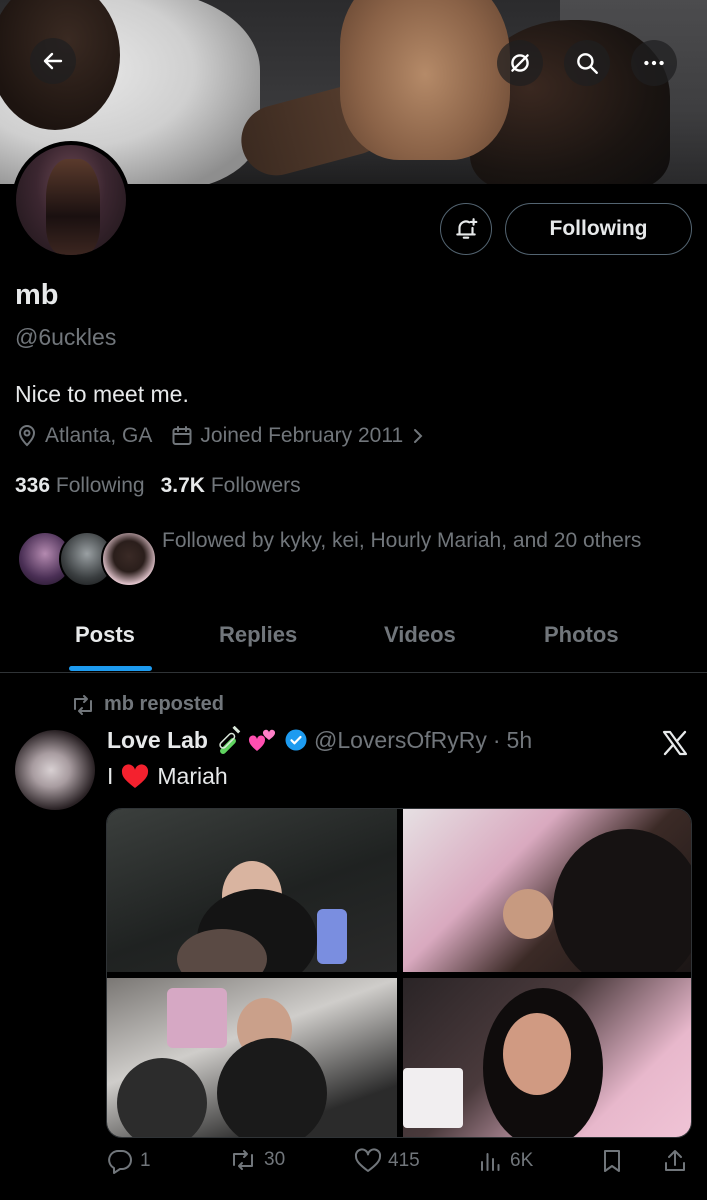 Image resolution: width=707 pixels, height=1200 pixels. I want to click on verified-icon, so click(296, 740).